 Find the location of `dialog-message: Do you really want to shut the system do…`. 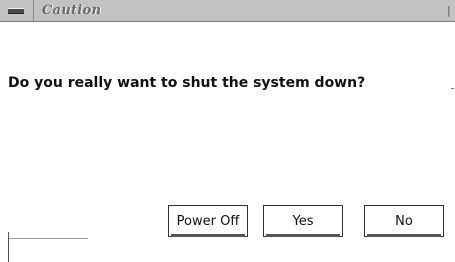

dialog-message: Do you really want to shut the system do… is located at coordinates (187, 83).